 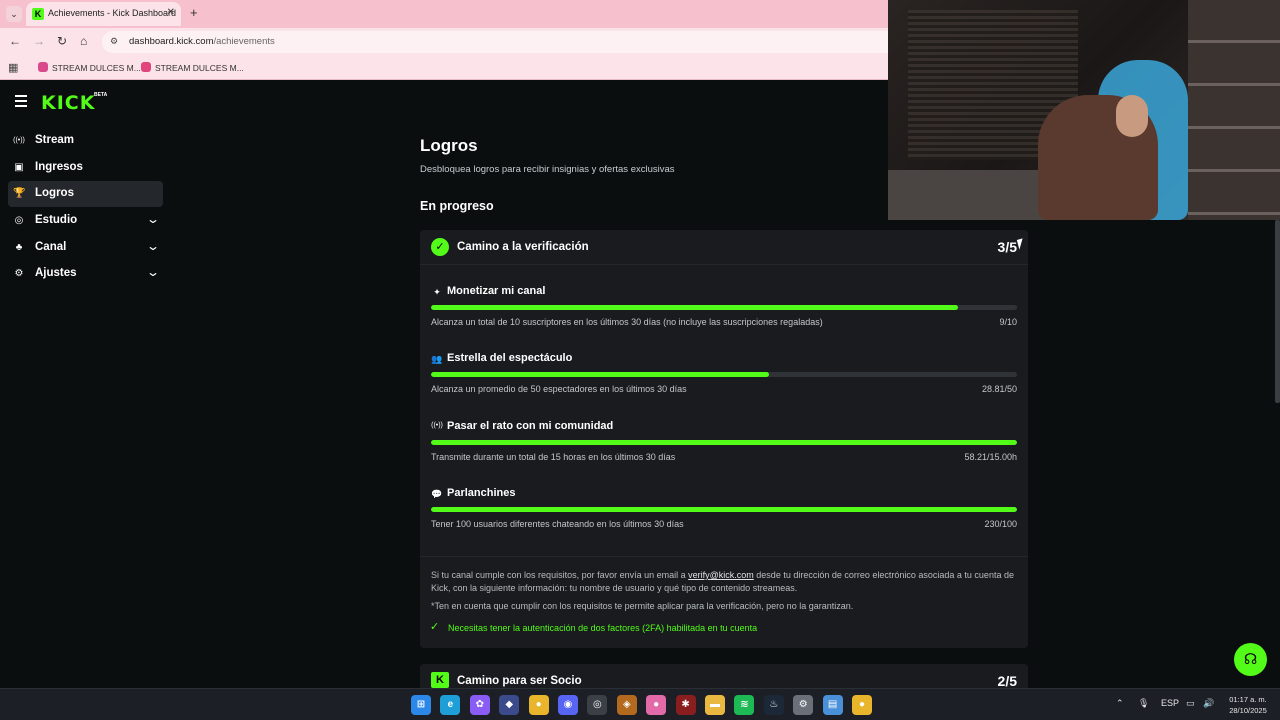 What do you see at coordinates (38, 14) in the screenshot?
I see `kick-favicon-icon: K` at bounding box center [38, 14].